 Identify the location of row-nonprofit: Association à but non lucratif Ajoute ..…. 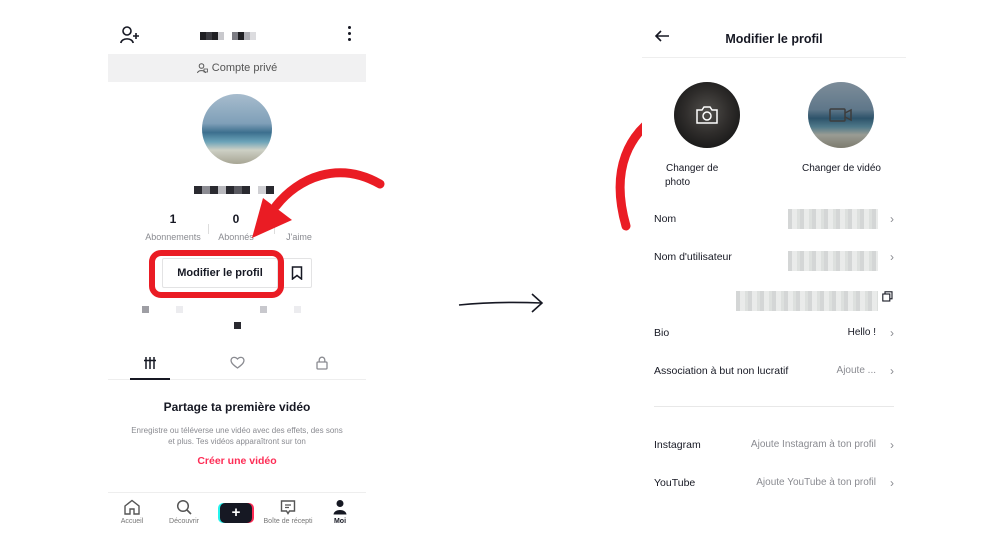
(774, 374).